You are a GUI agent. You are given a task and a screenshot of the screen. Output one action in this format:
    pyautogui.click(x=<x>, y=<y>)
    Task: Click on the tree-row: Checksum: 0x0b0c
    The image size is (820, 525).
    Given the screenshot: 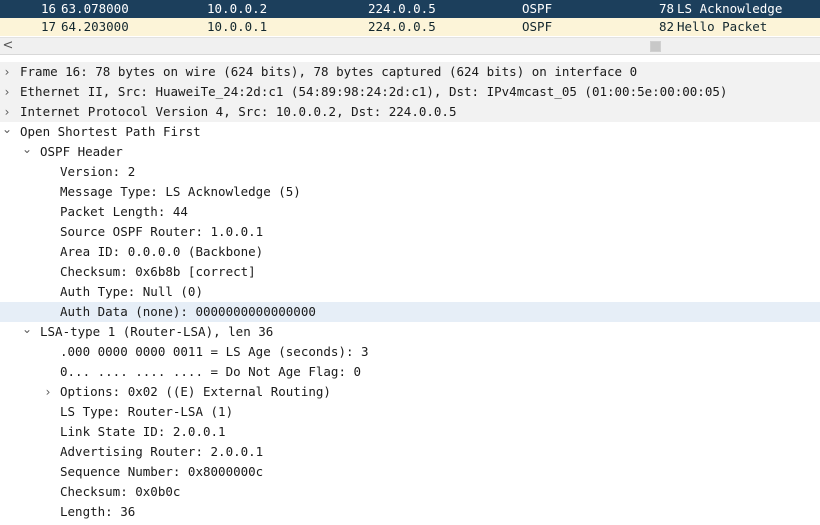 What is the action you would take?
    pyautogui.click(x=410, y=492)
    